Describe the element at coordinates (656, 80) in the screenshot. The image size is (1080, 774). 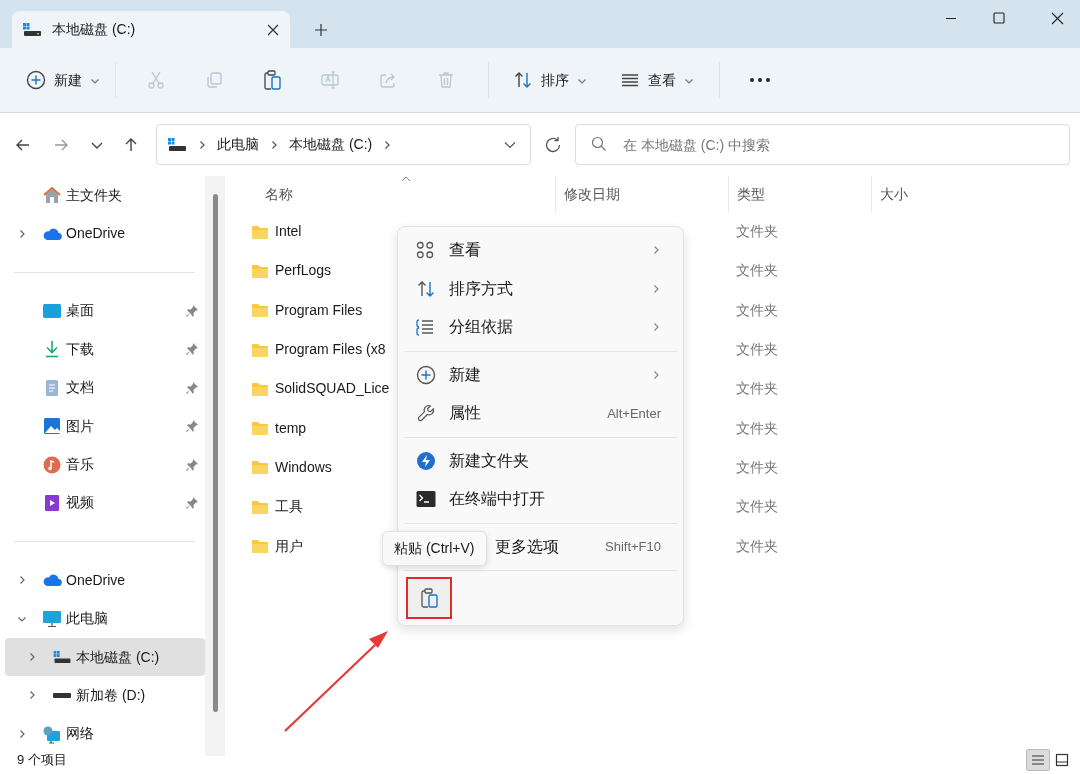
I see `view-button: 查看` at that location.